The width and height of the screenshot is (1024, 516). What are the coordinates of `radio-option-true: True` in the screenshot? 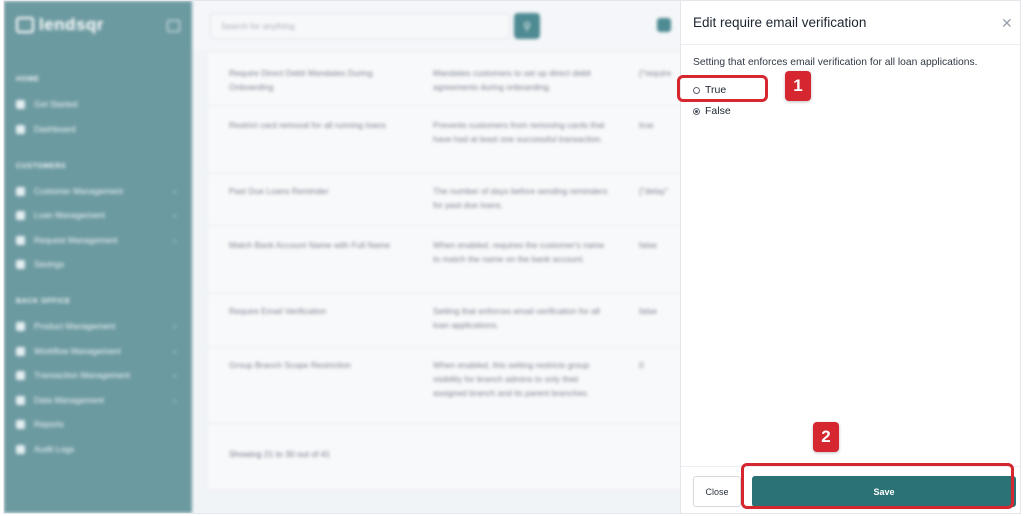 It's located at (709, 90).